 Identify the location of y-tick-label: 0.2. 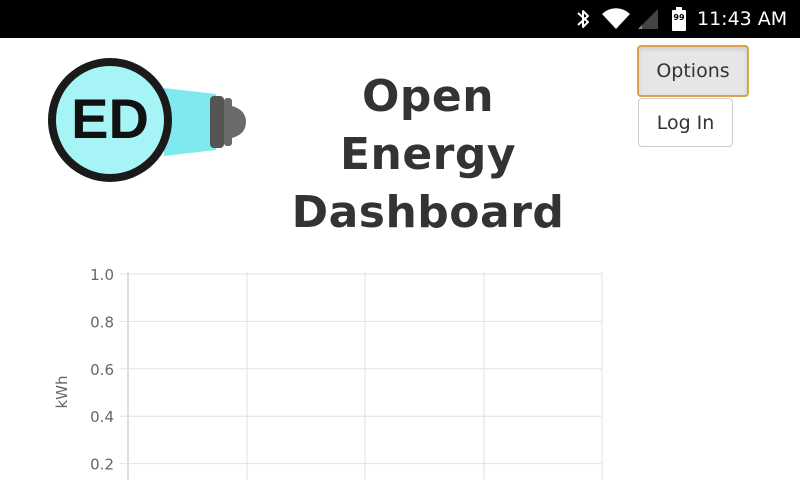
(102, 465).